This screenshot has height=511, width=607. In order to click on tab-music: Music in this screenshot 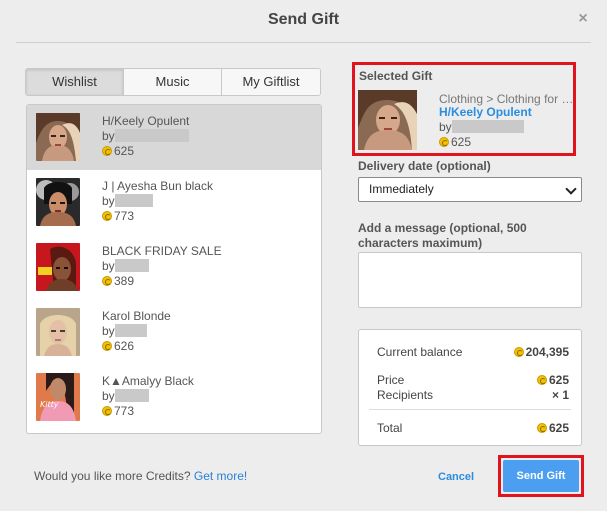, I will do `click(173, 82)`.